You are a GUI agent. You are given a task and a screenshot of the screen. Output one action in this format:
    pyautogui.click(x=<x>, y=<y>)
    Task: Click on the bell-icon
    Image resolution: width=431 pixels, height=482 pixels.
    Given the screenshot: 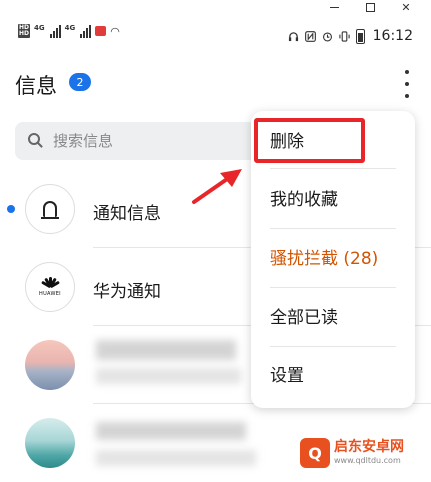 What is the action you would take?
    pyautogui.click(x=50, y=210)
    